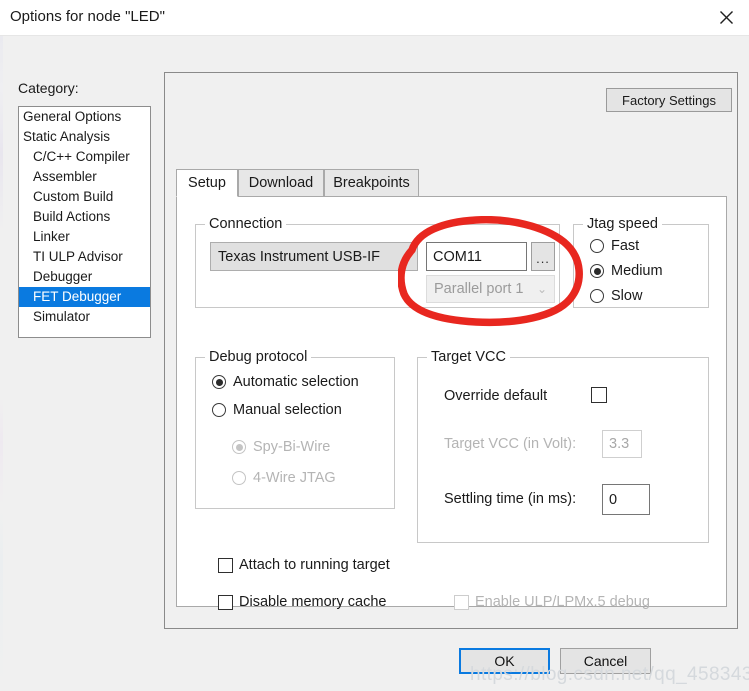  Describe the element at coordinates (294, 478) in the screenshot. I see `debug-protocol-4-wire-jtag-label: 4-Wire JTAG` at that location.